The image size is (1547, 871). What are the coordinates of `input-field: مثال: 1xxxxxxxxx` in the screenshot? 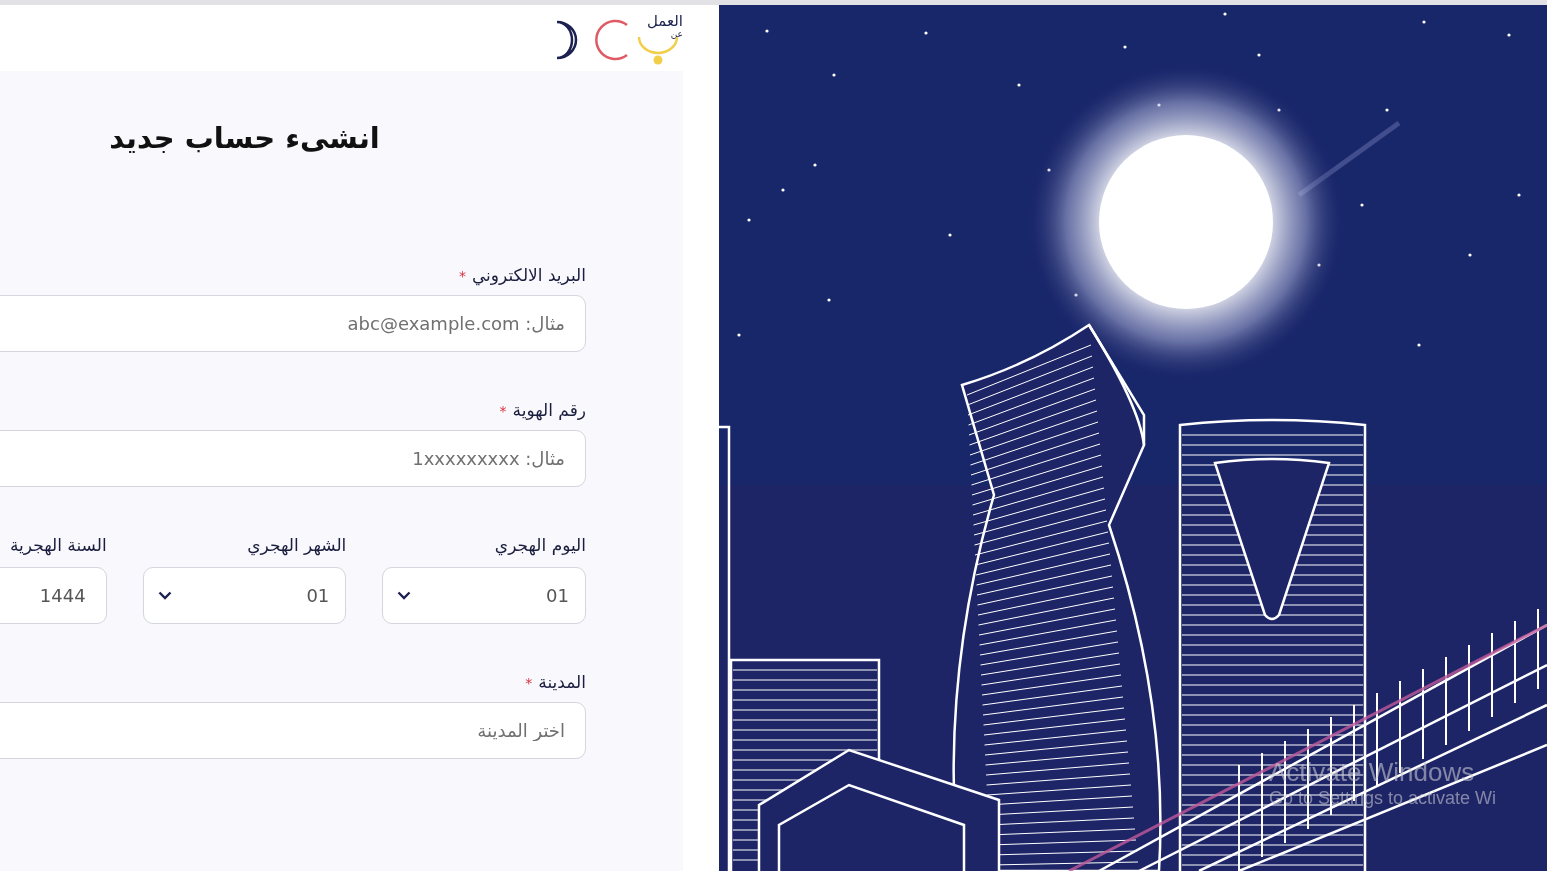 It's located at (293, 458).